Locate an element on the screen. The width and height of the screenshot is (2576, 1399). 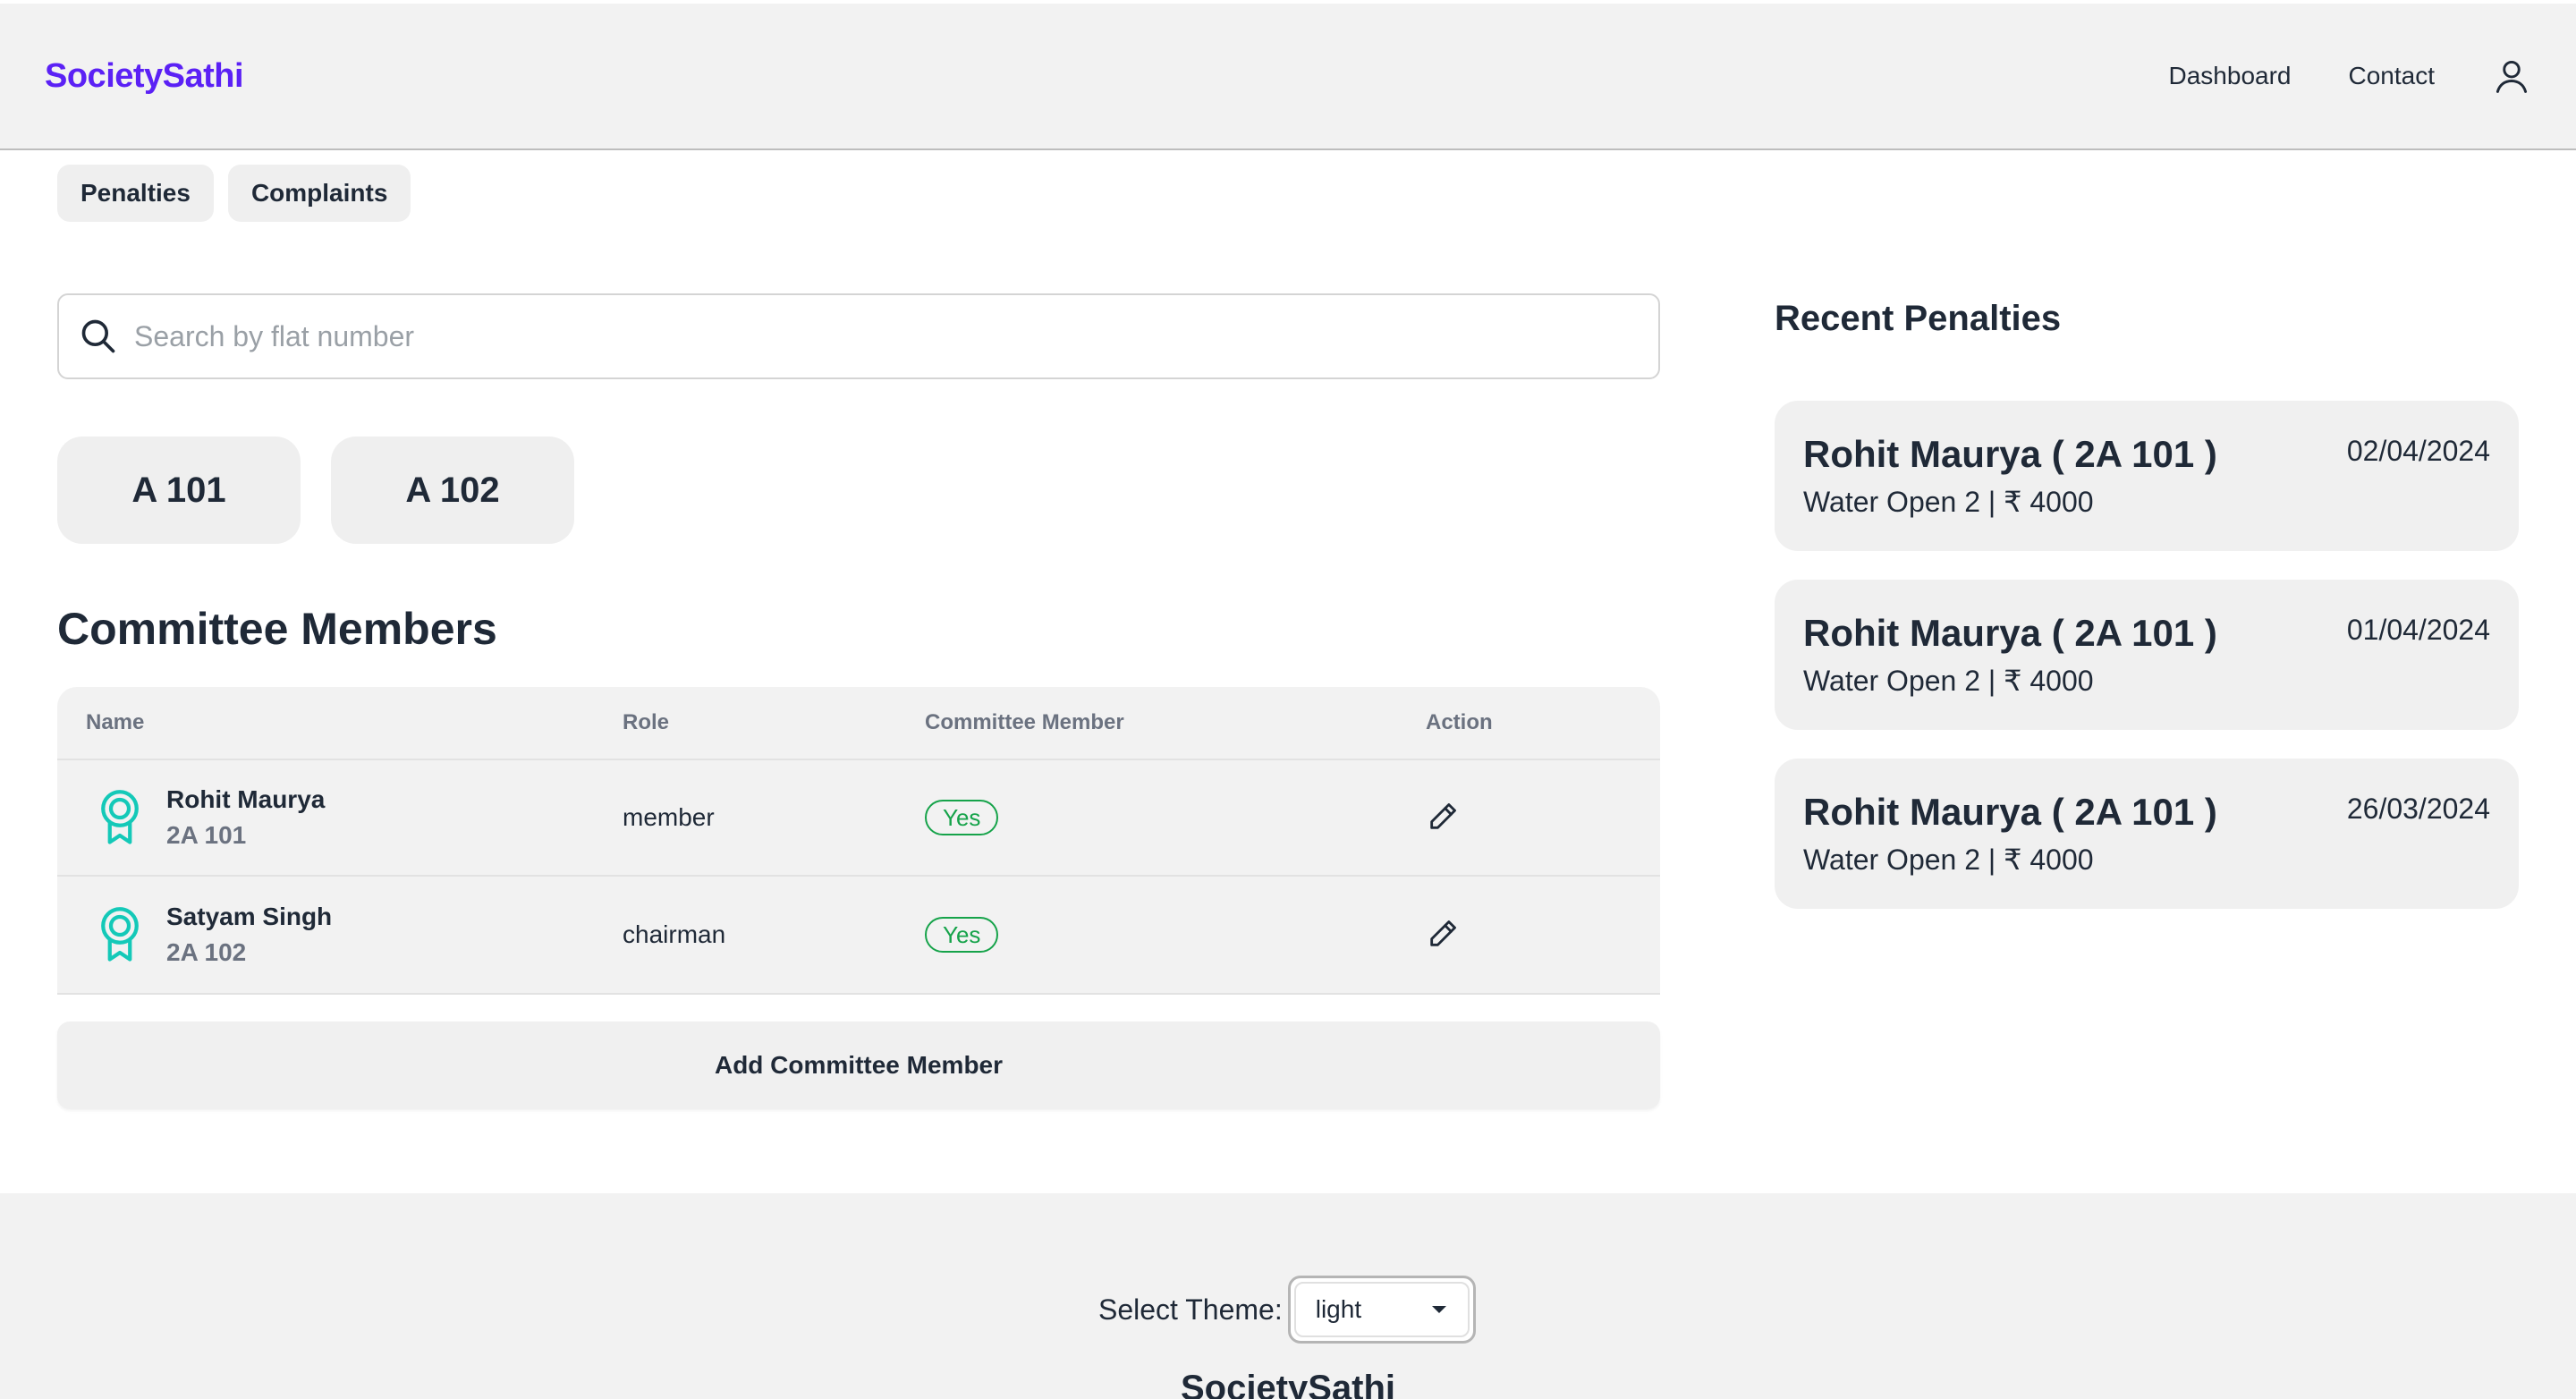
search-input is located at coordinates (896, 336).